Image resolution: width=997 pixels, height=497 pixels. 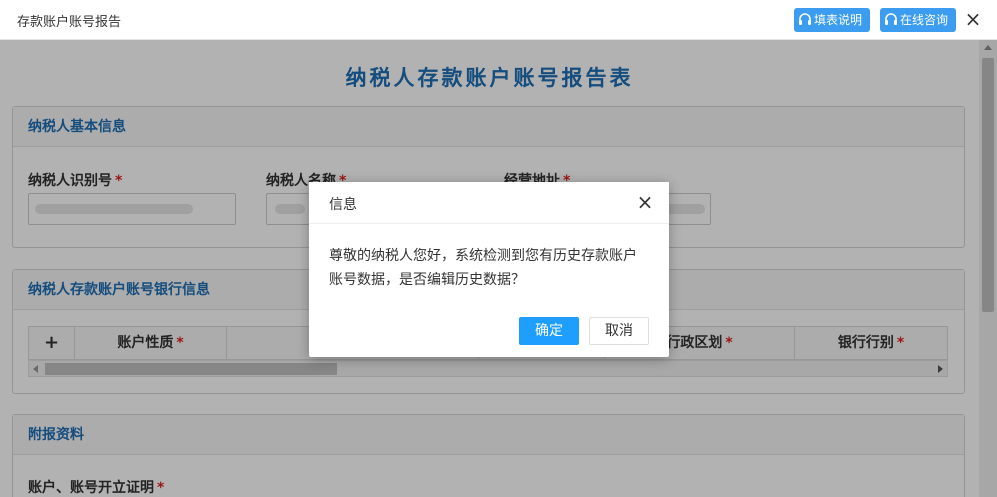 I want to click on form-instructions-label: 填表说明, so click(x=838, y=20).